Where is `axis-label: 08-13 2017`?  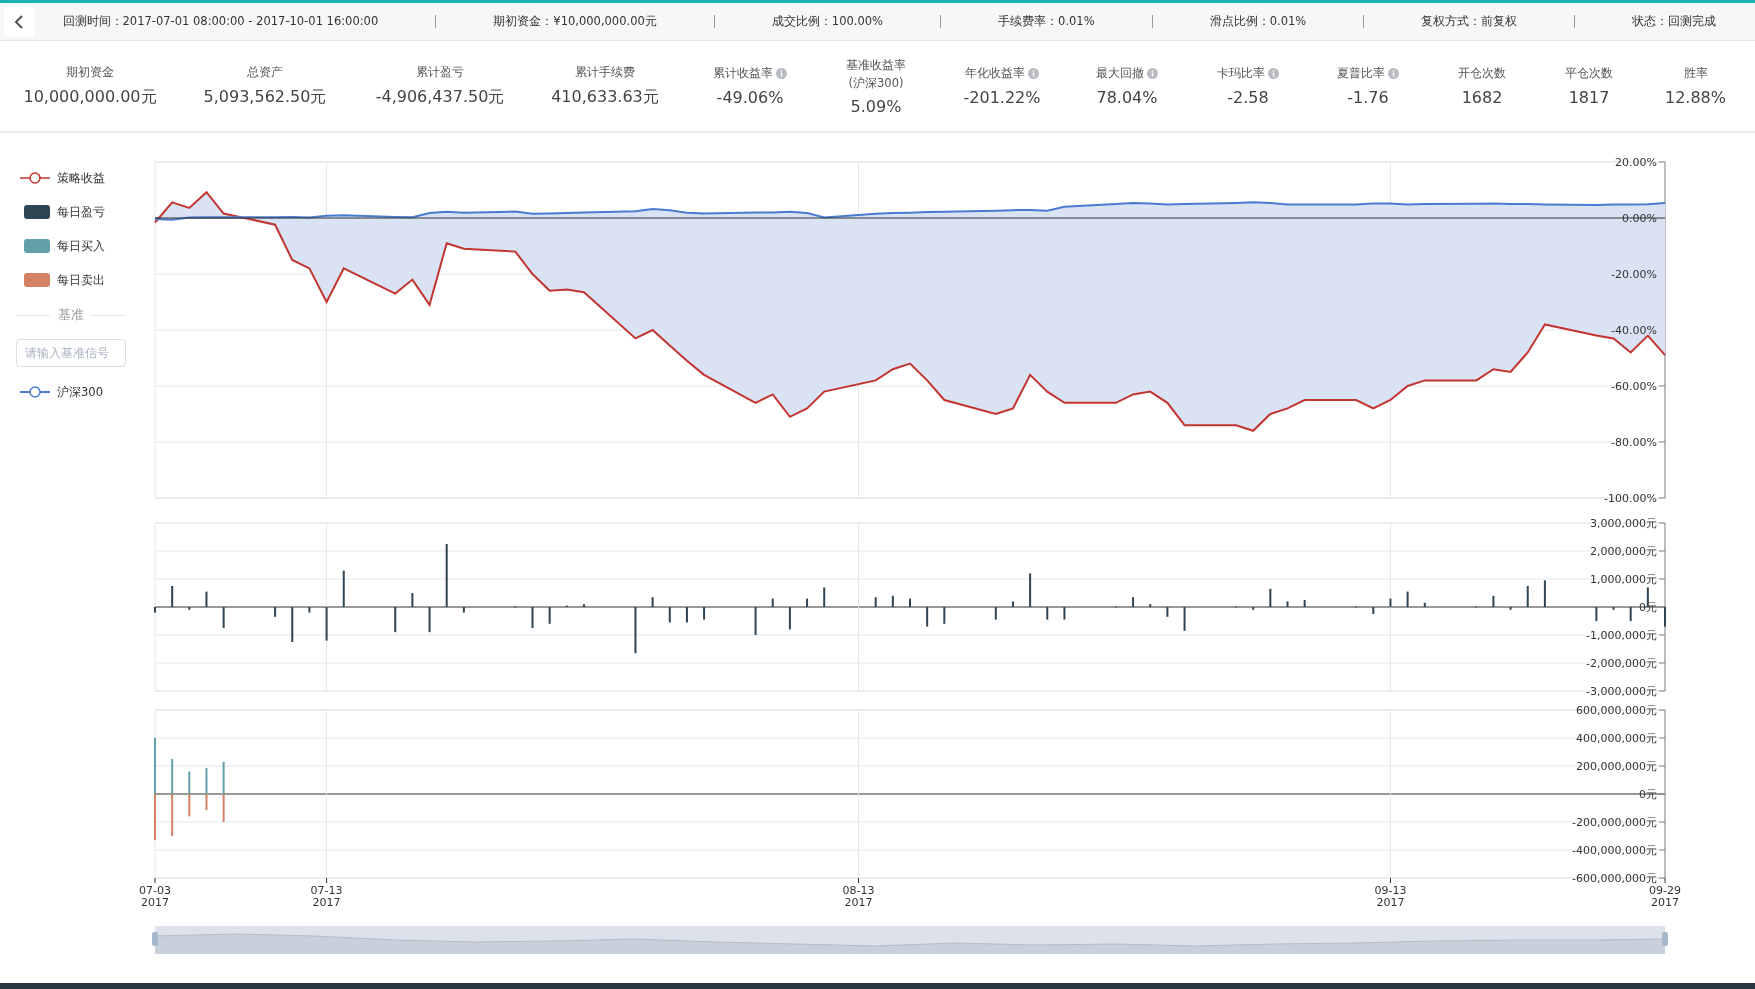
axis-label: 08-13 2017 is located at coordinates (858, 896).